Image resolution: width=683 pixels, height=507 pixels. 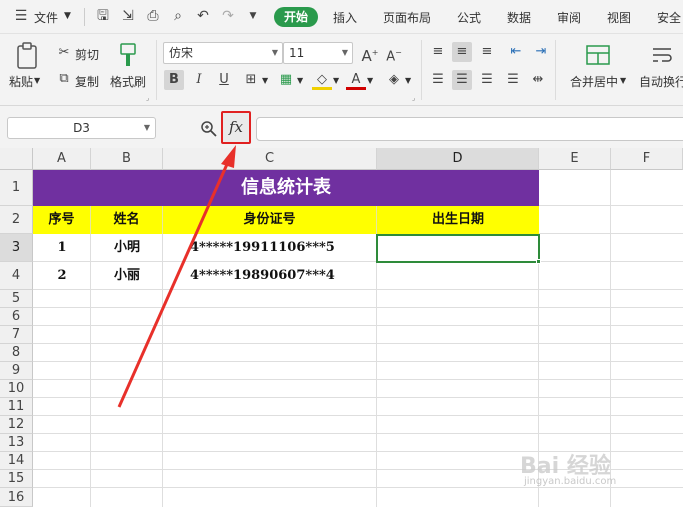 What do you see at coordinates (286, 80) in the screenshot?
I see `cell-style-icon: ▦` at bounding box center [286, 80].